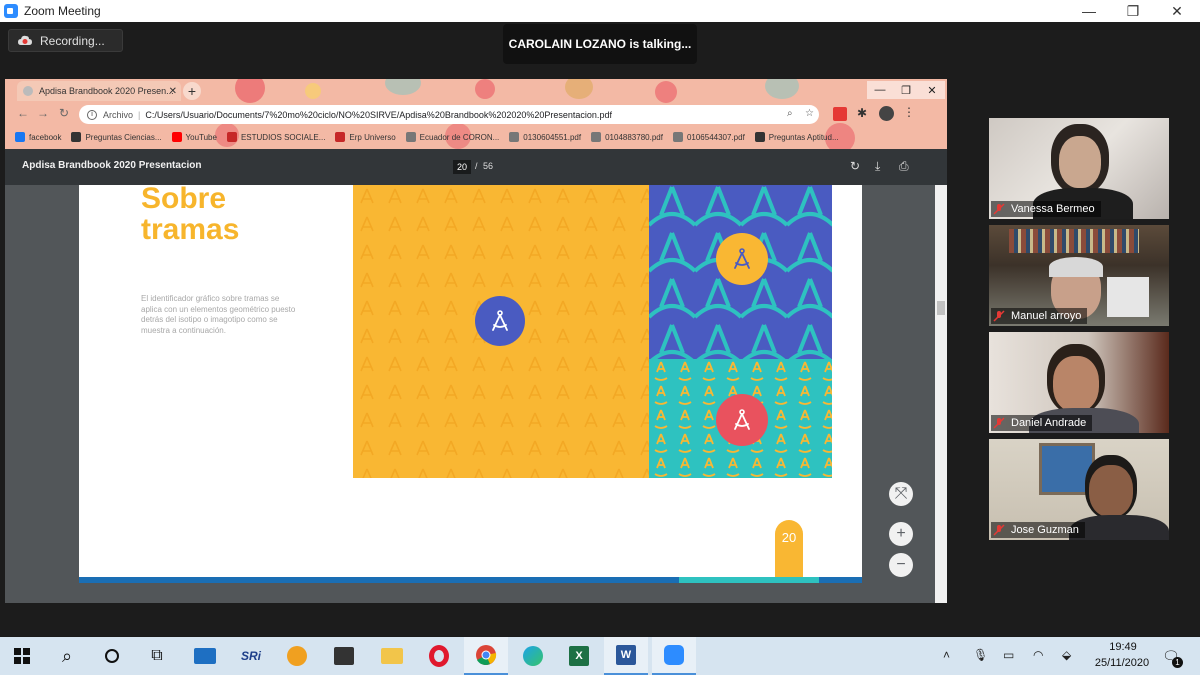  I want to click on excel-app-icon: X, so click(579, 656).